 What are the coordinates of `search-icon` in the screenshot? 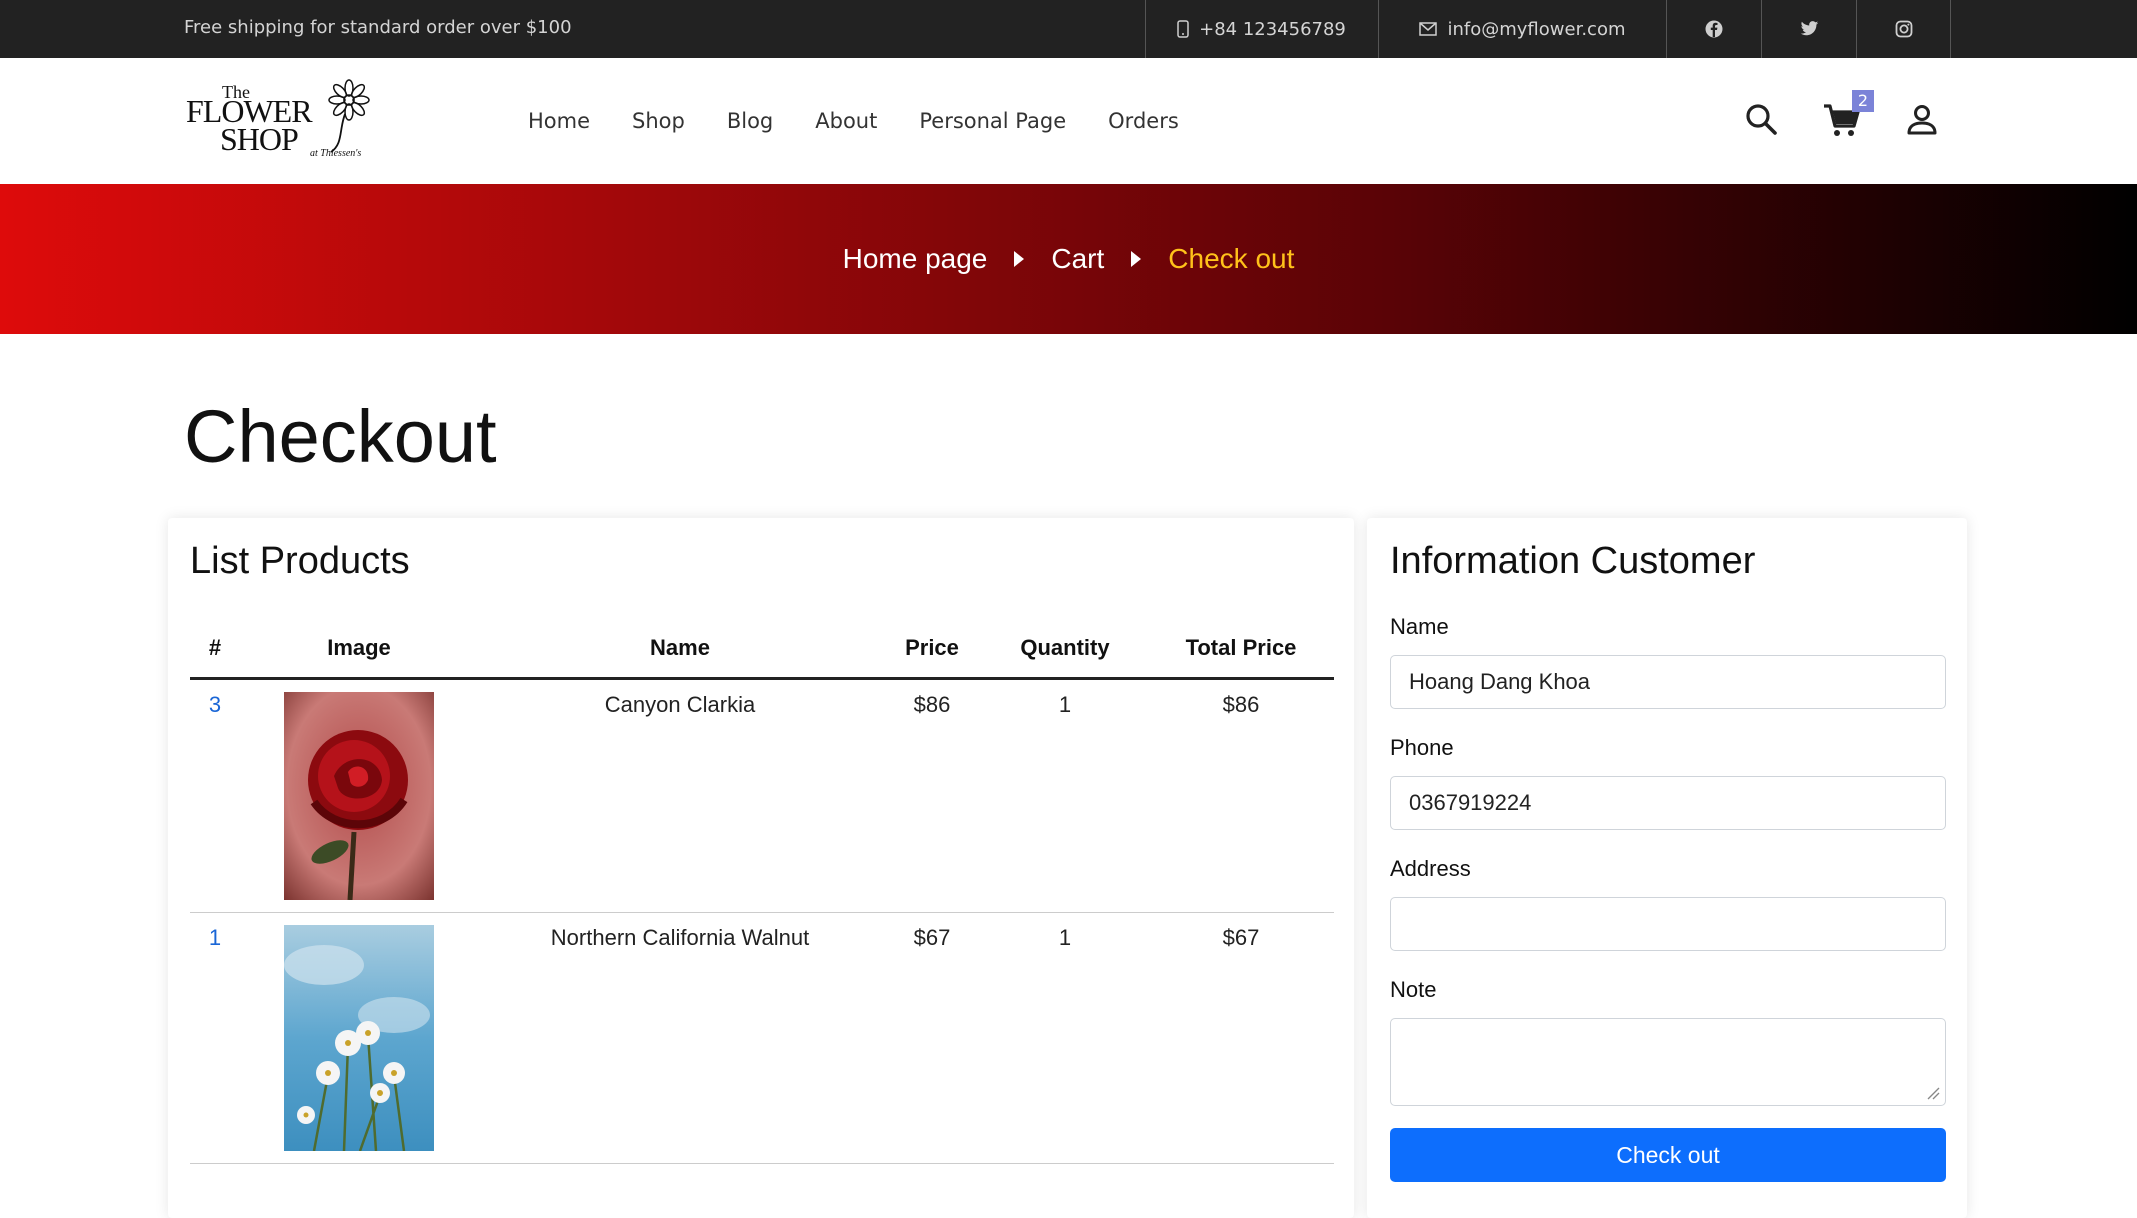 It's located at (1762, 122).